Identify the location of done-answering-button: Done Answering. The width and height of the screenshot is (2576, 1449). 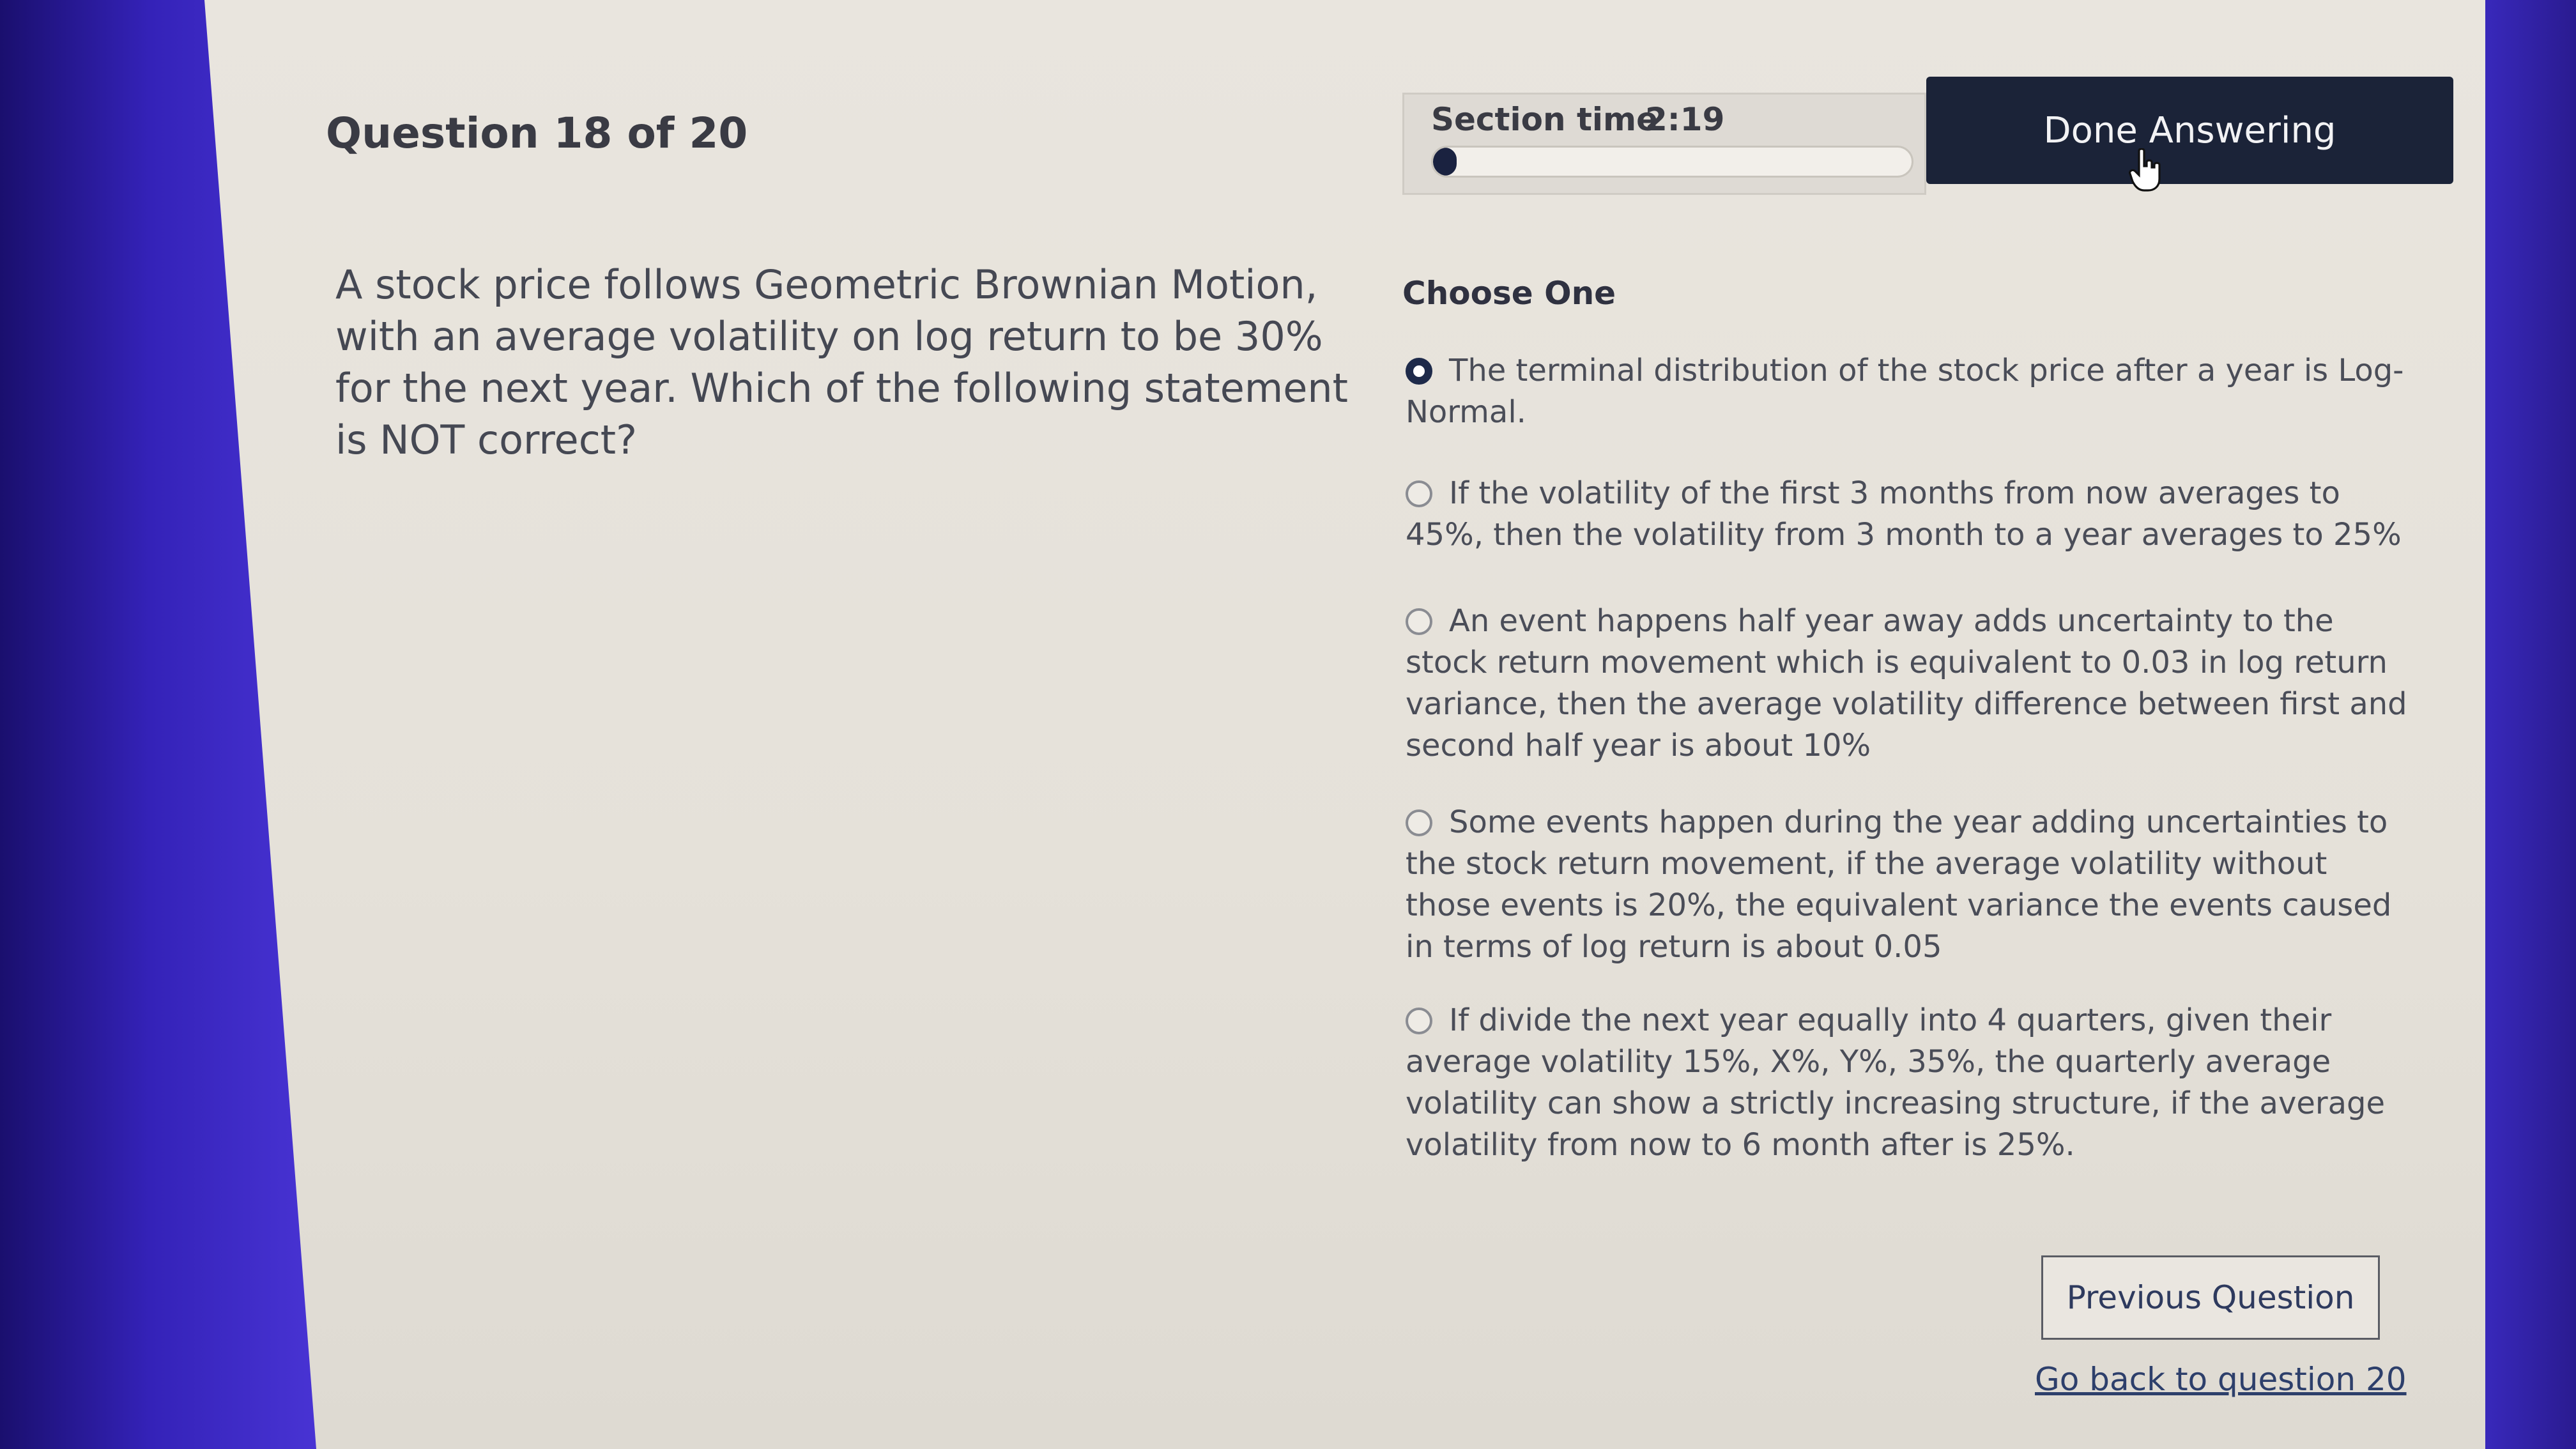
(2189, 130).